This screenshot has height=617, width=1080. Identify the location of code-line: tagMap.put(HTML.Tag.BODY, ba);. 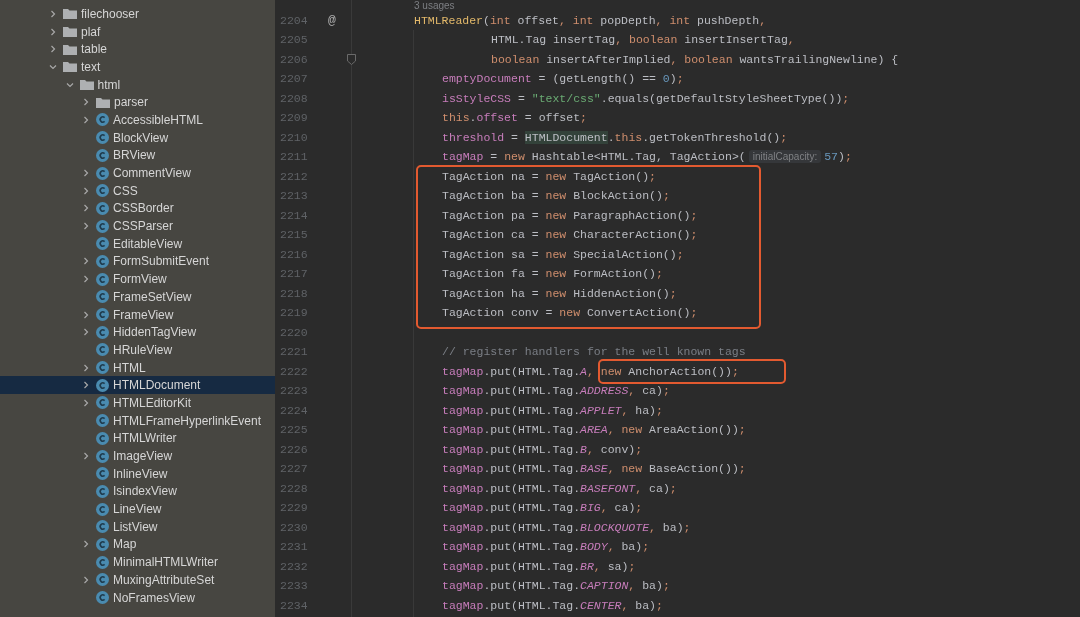
(546, 547).